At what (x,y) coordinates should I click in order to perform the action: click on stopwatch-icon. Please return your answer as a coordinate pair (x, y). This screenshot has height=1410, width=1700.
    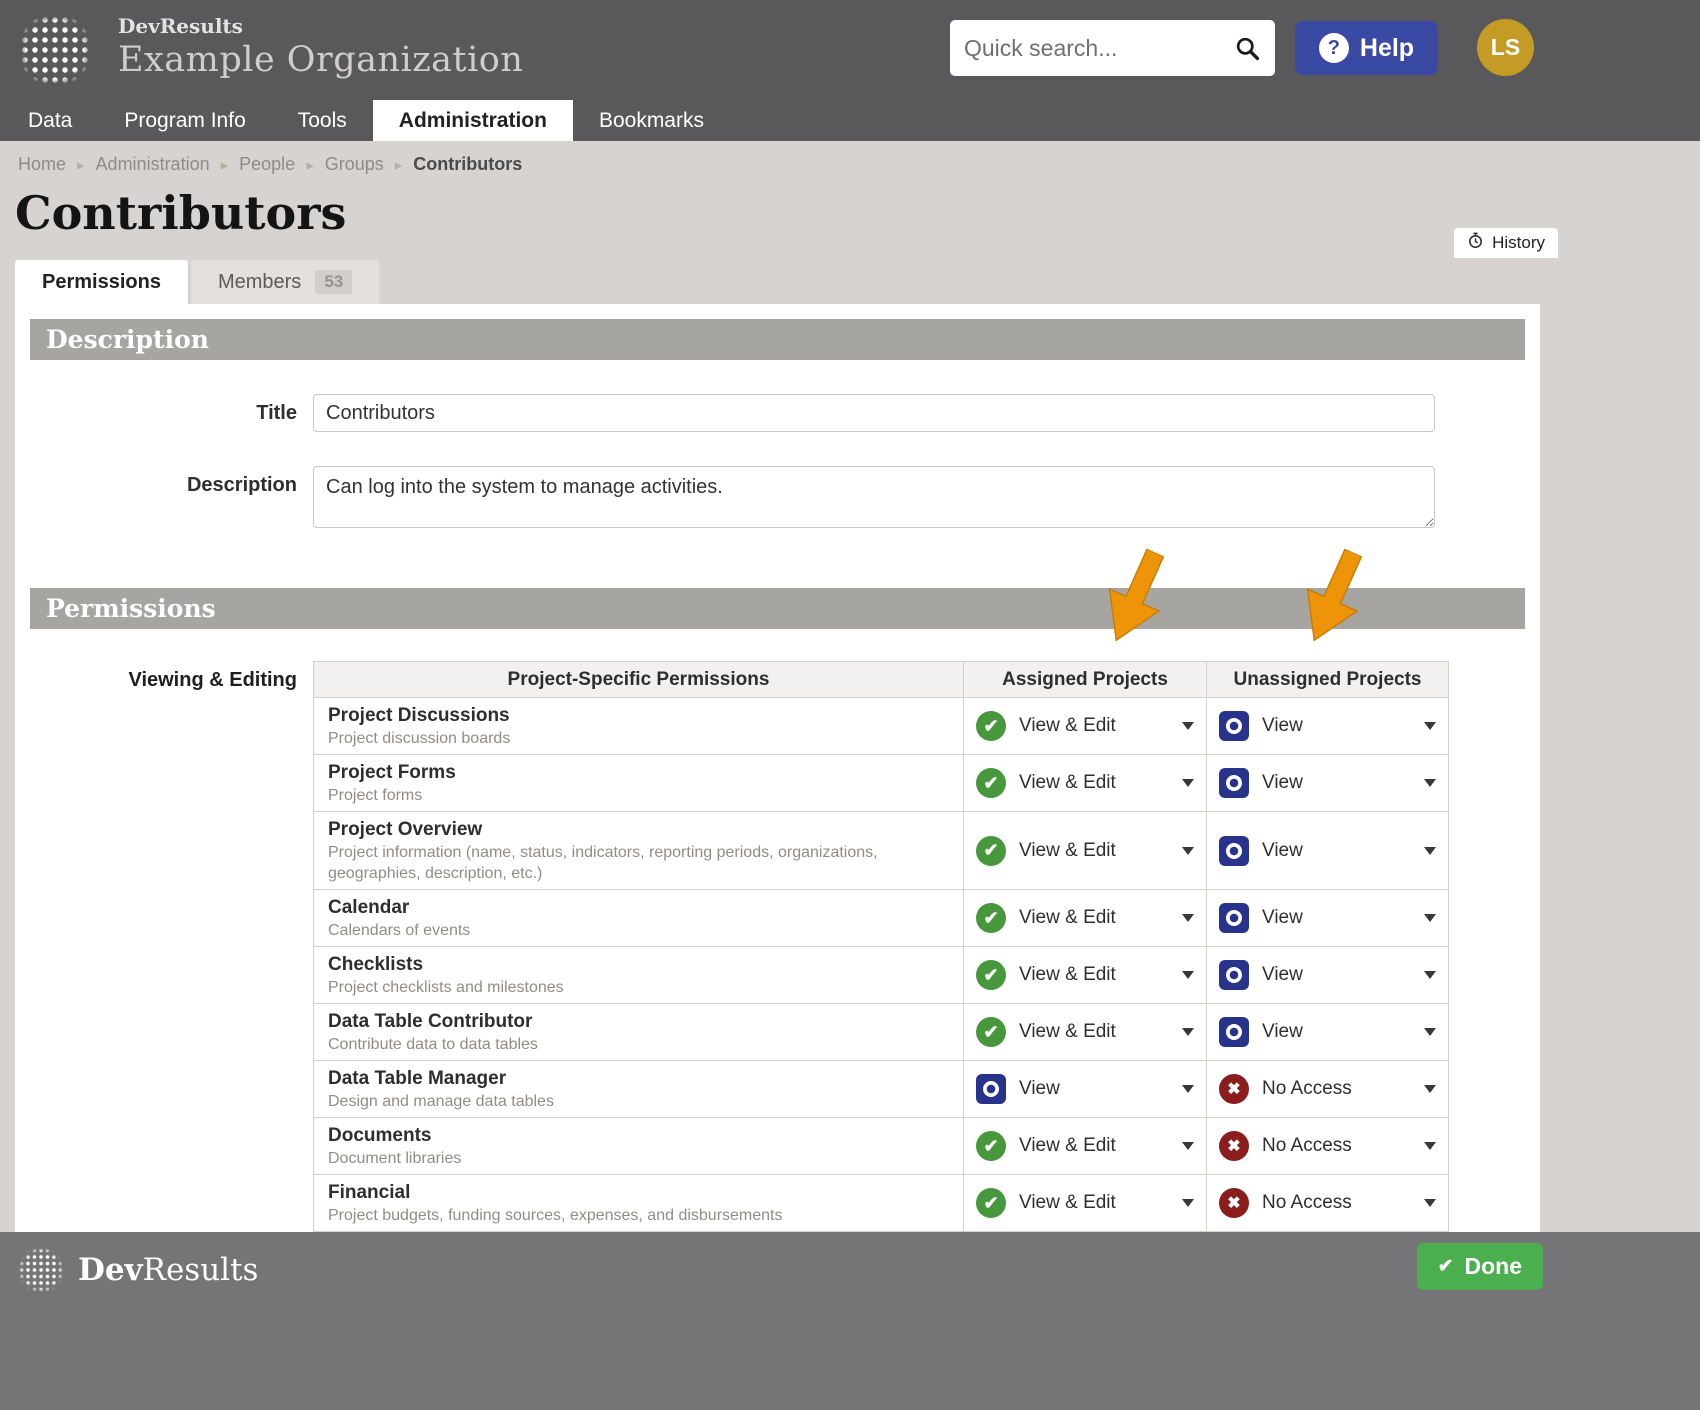
    Looking at the image, I should click on (1475, 243).